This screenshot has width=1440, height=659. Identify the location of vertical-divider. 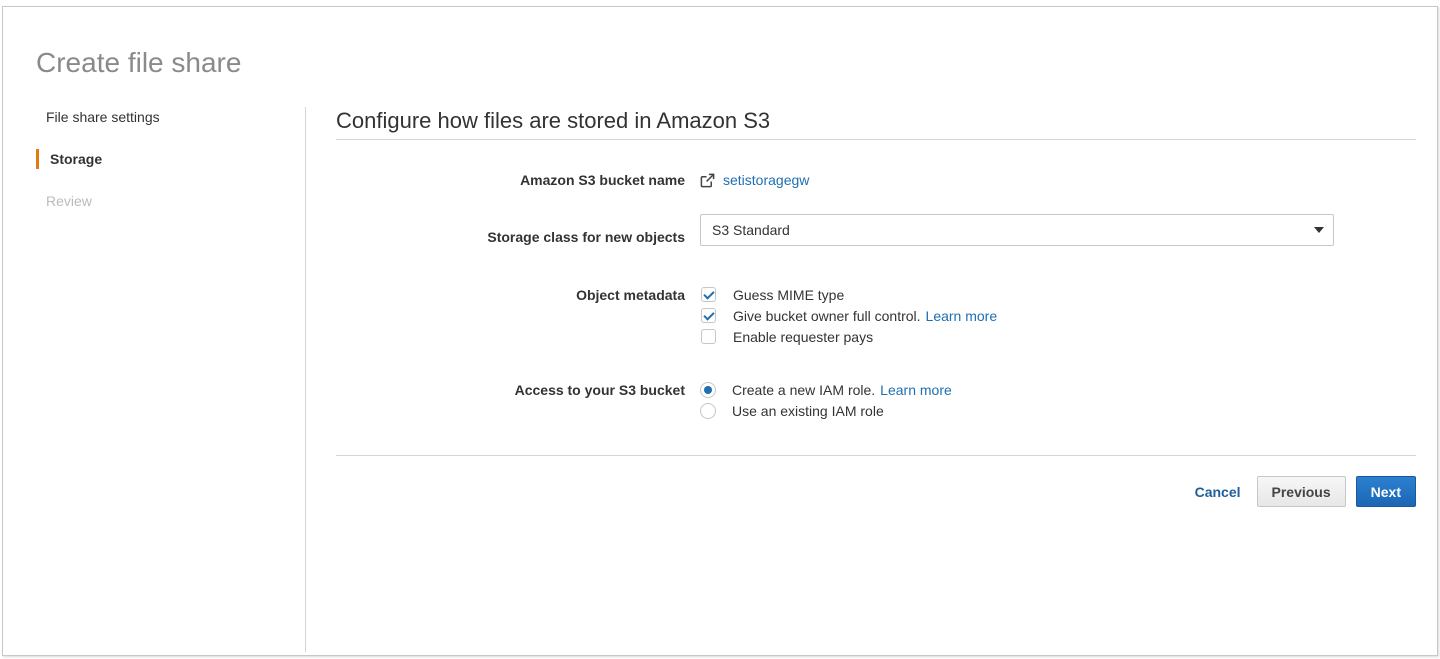
(305, 379).